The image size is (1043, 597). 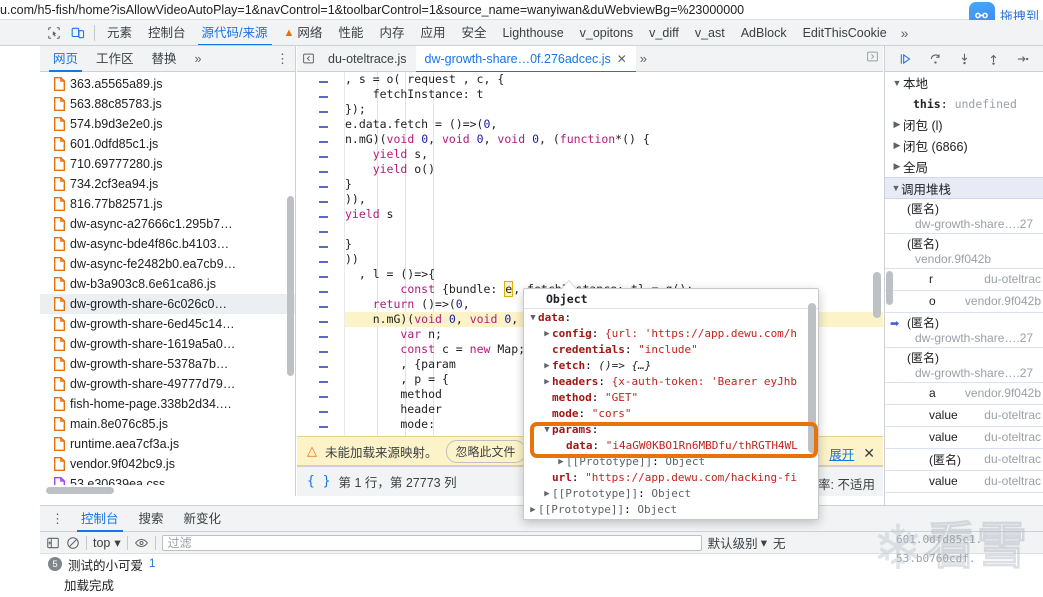 What do you see at coordinates (78, 33) in the screenshot?
I see `device-toolbar-icon` at bounding box center [78, 33].